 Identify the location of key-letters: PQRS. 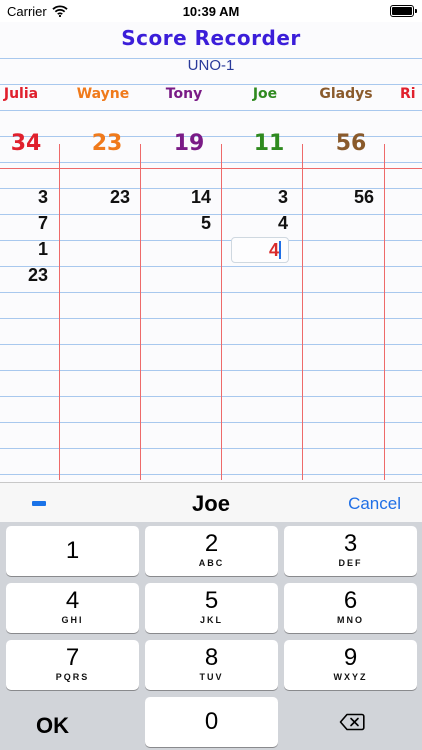
(72, 677).